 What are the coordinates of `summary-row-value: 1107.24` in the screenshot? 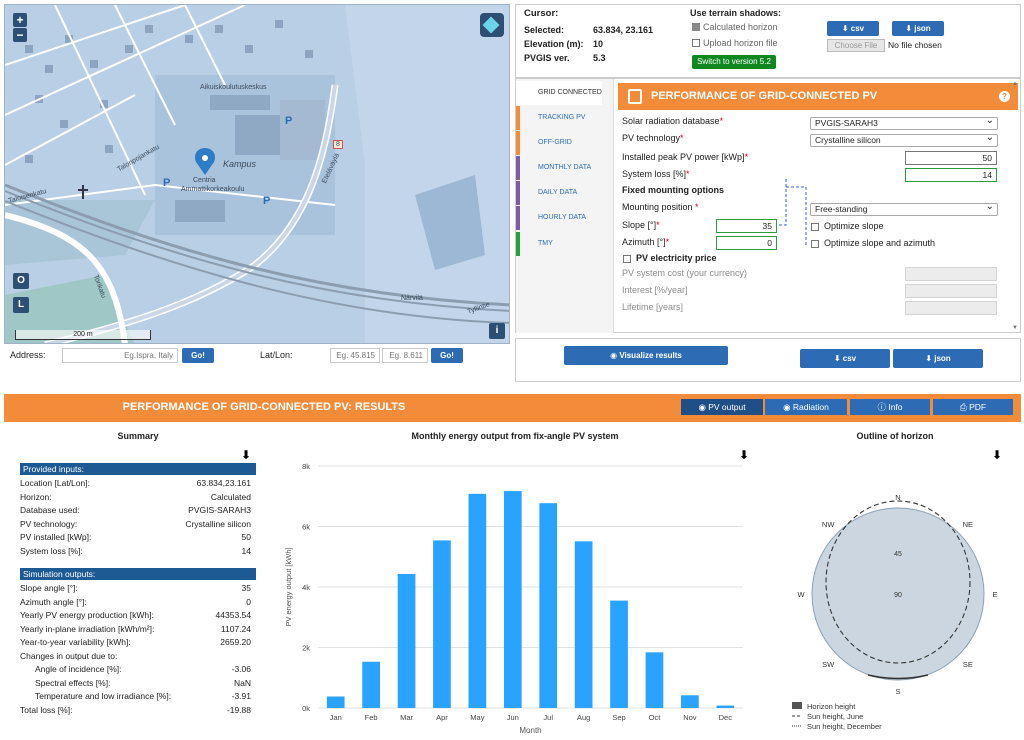 It's located at (235, 628).